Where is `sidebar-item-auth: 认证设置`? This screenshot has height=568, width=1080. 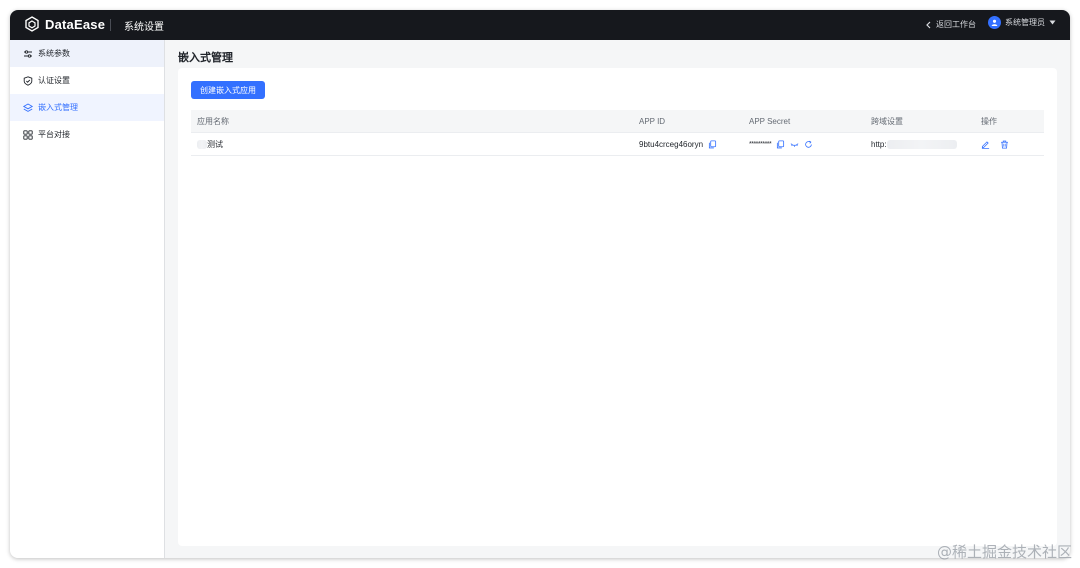 sidebar-item-auth: 认证设置 is located at coordinates (87, 80).